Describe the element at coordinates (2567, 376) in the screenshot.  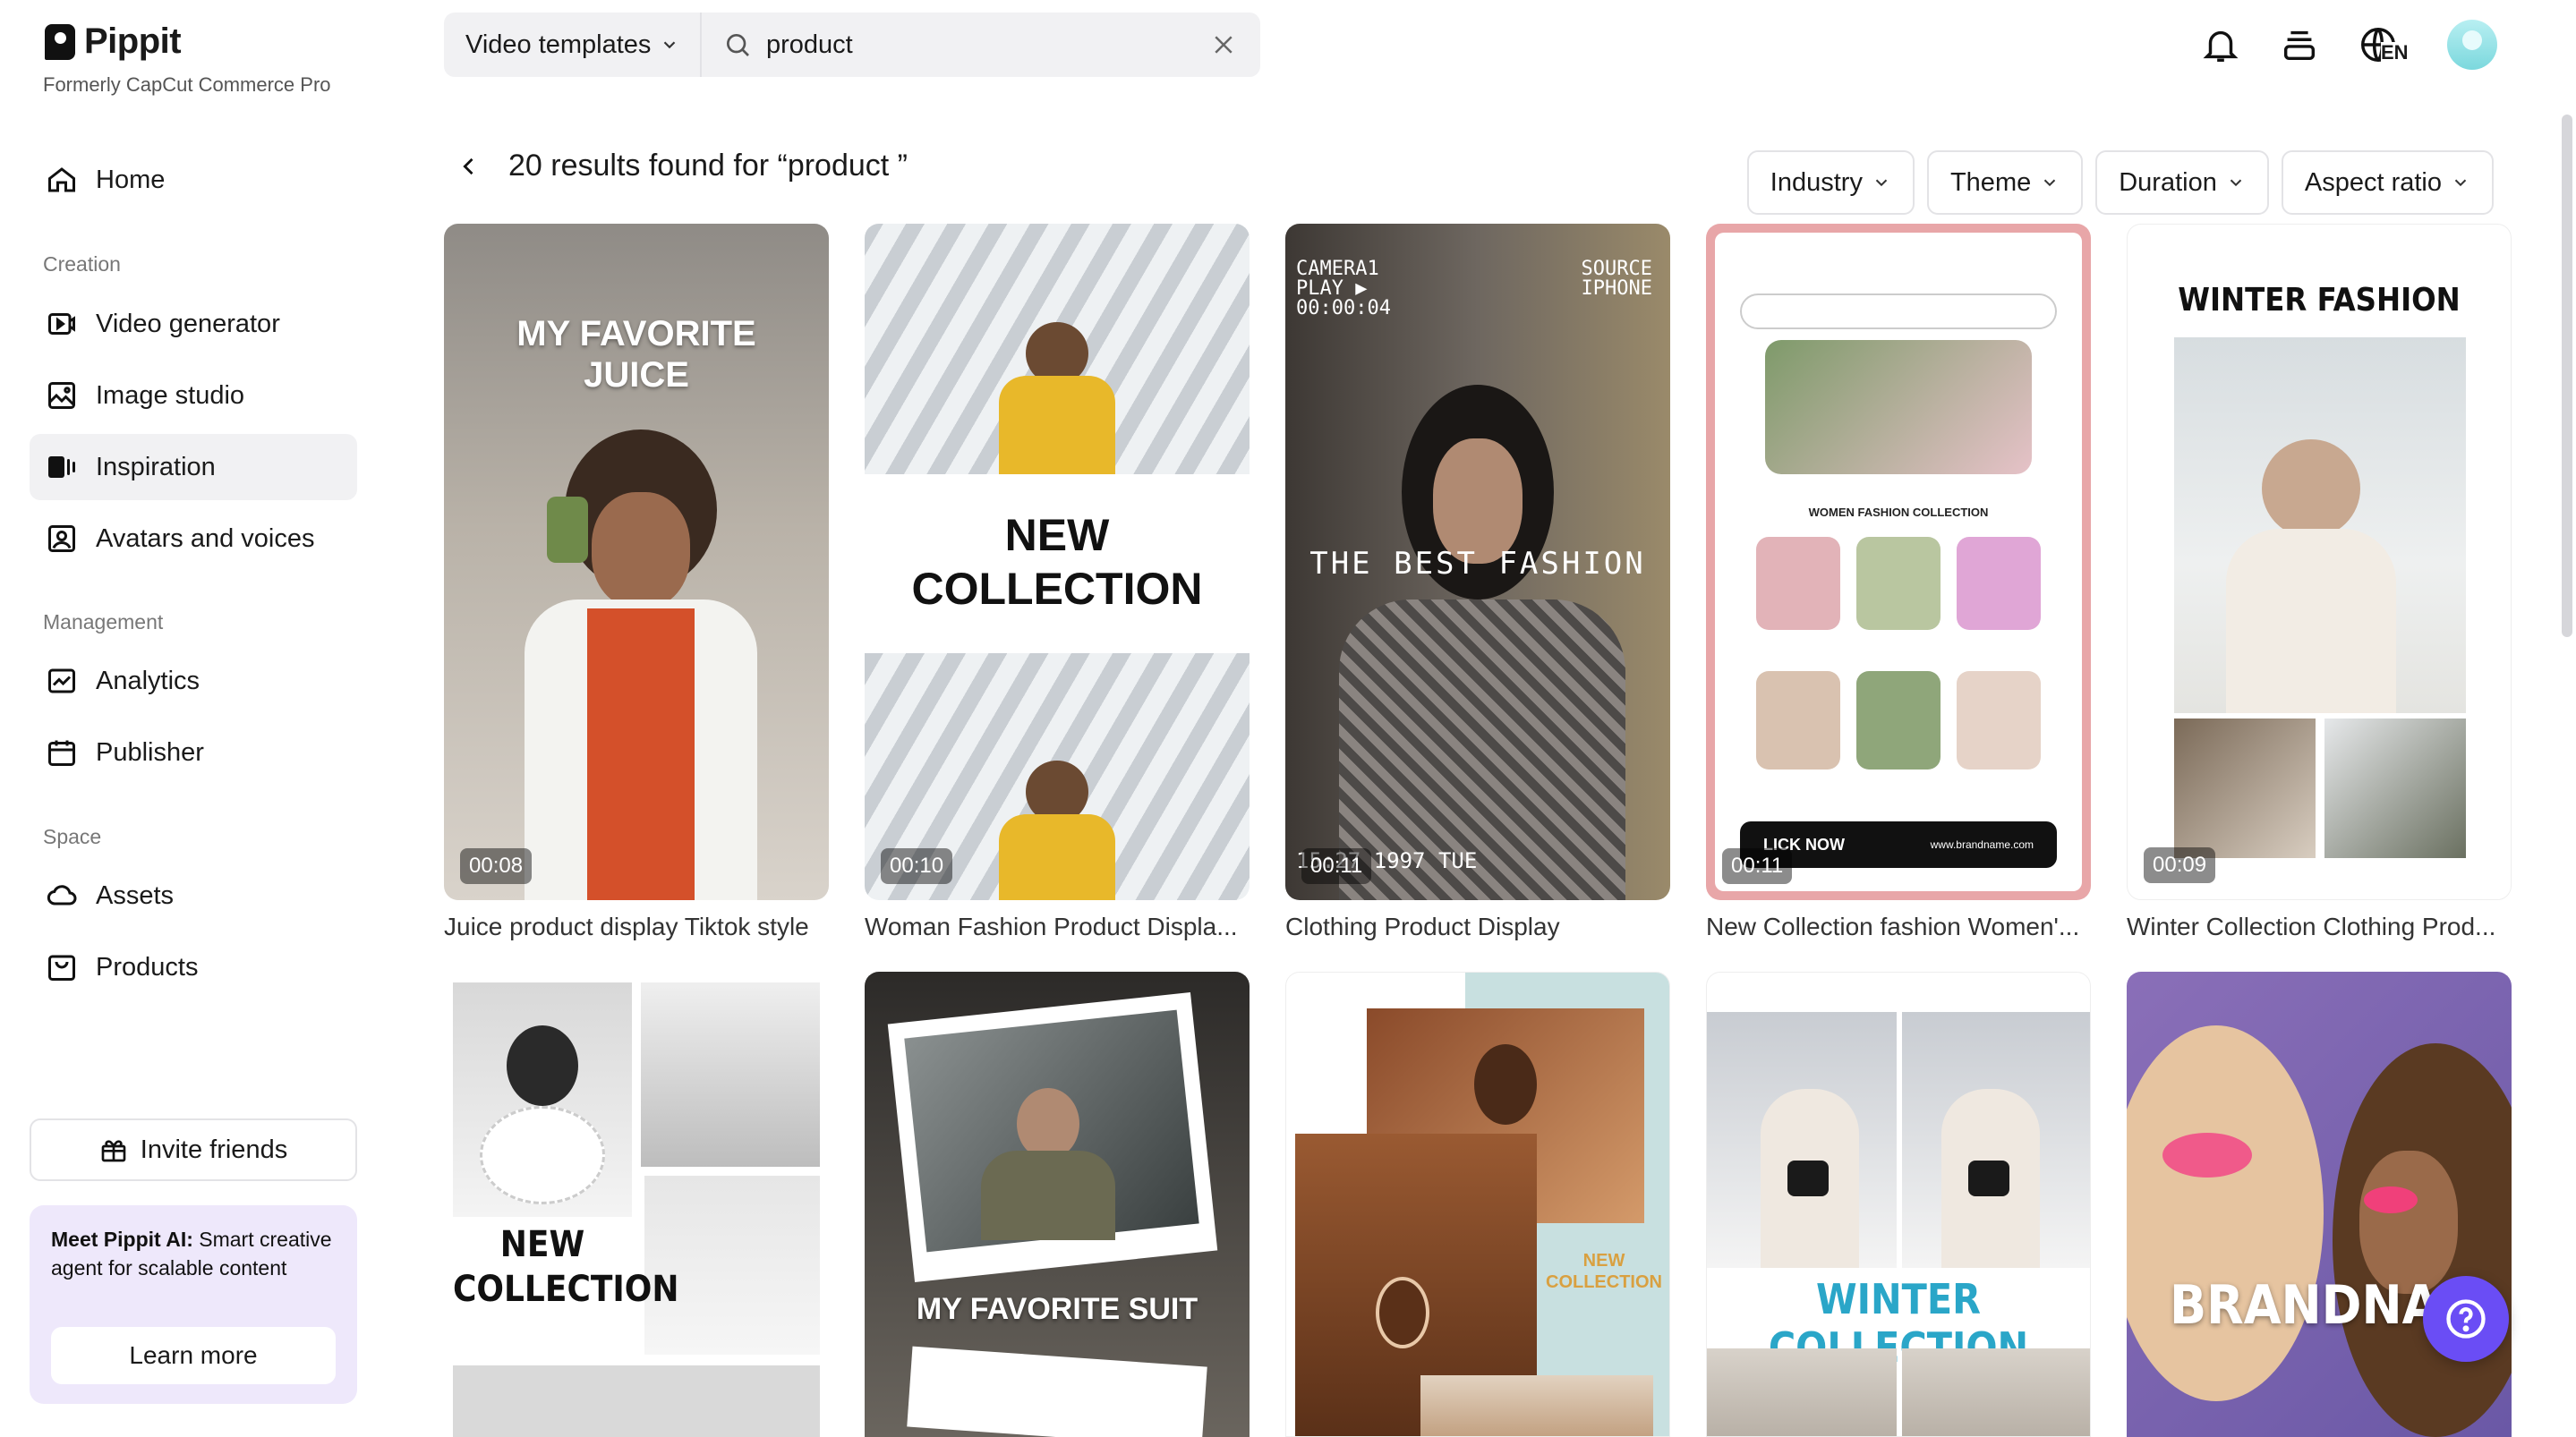
I see `scrollbar` at that location.